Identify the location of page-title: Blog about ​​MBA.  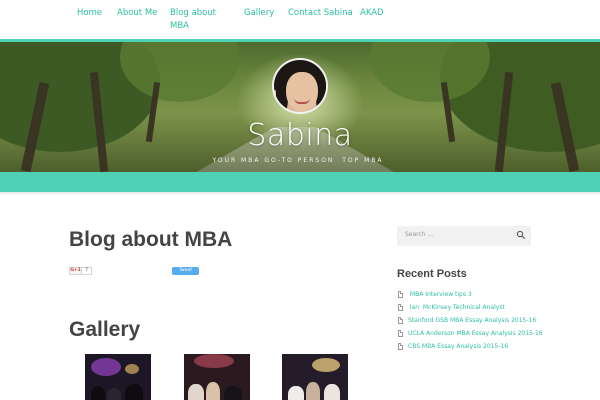
(151, 239).